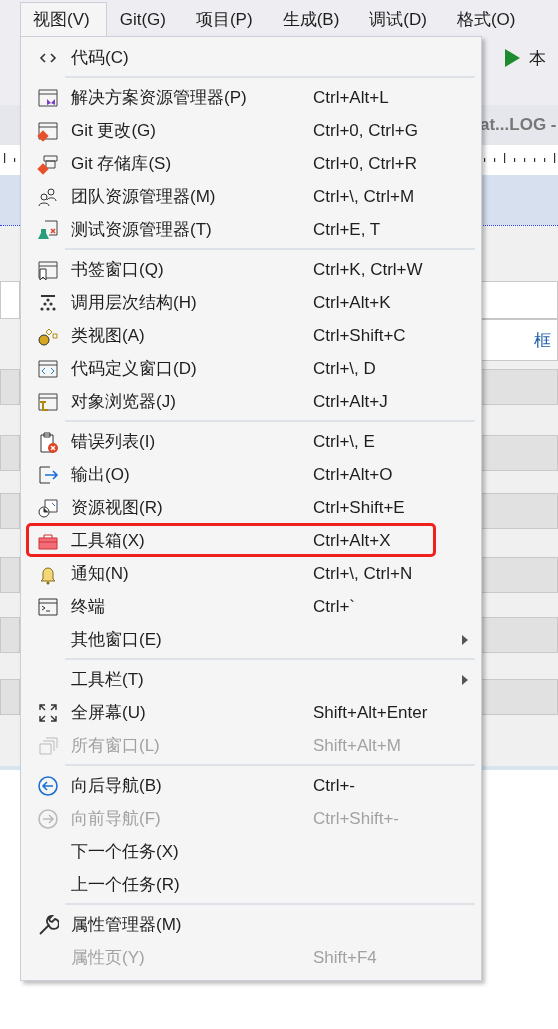 Image resolution: width=558 pixels, height=1029 pixels. What do you see at coordinates (48, 507) in the screenshot?
I see `resource-view-icon` at bounding box center [48, 507].